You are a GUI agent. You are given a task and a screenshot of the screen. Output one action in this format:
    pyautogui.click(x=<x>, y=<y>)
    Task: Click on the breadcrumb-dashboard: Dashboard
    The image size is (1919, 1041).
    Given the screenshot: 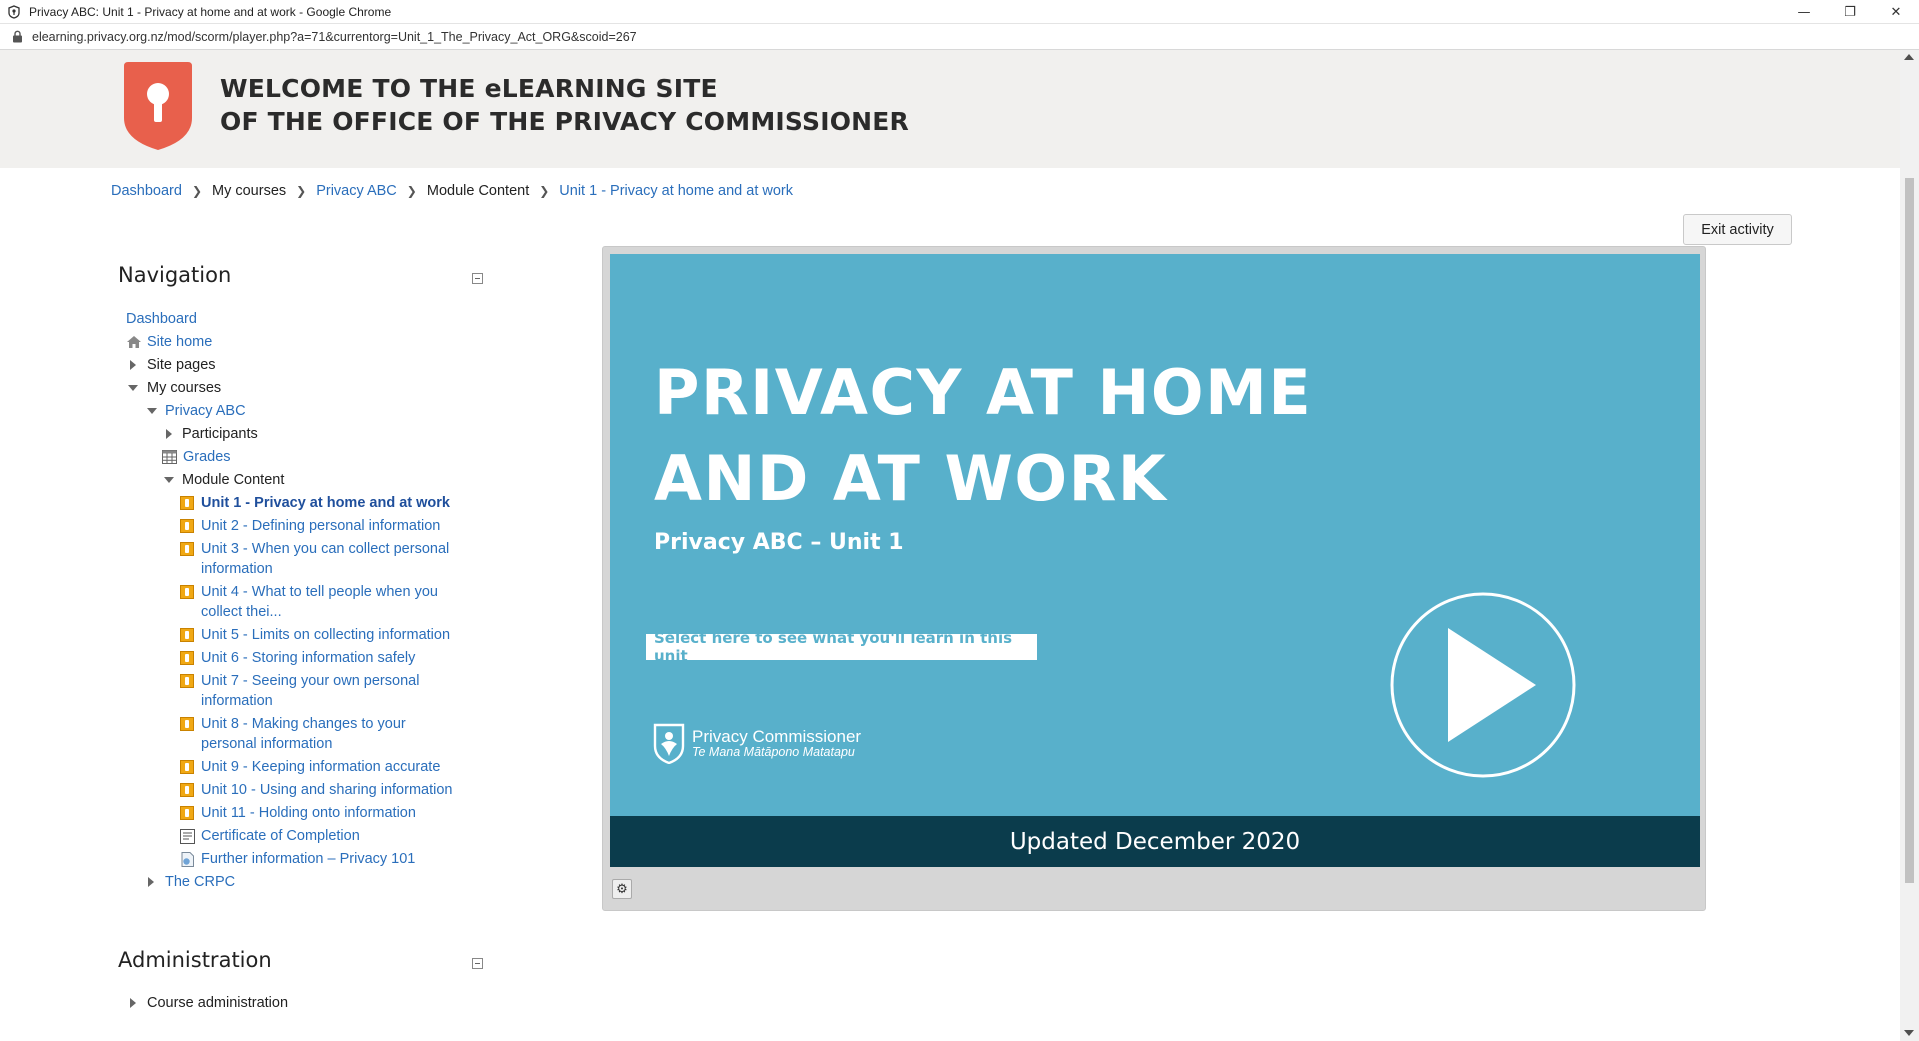 What is the action you would take?
    pyautogui.click(x=146, y=191)
    